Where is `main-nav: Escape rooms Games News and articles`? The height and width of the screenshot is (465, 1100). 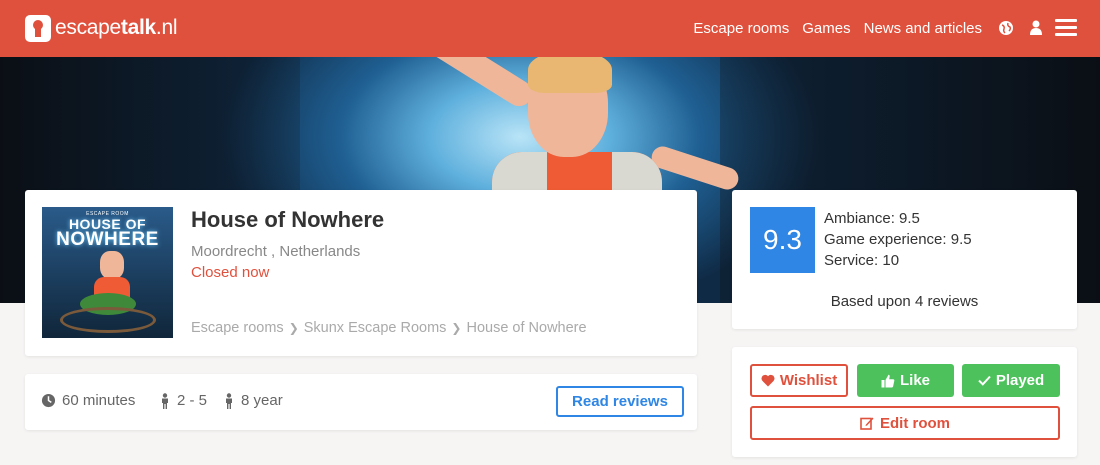
main-nav: Escape rooms Games News and articles is located at coordinates (837, 28).